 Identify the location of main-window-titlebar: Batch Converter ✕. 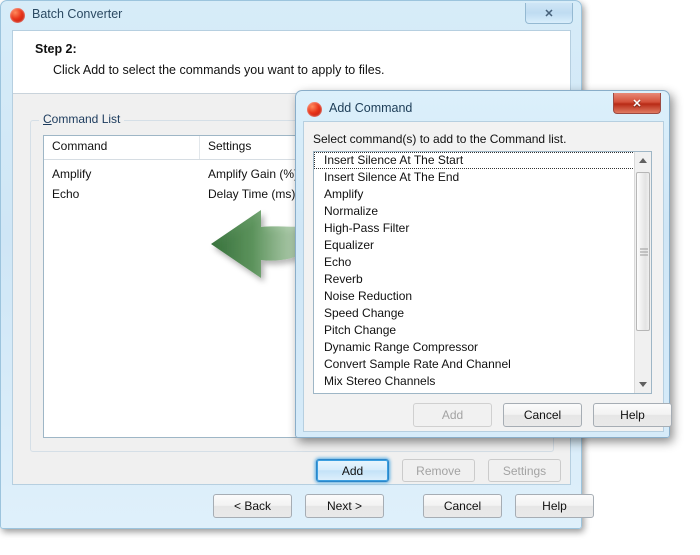
(291, 16).